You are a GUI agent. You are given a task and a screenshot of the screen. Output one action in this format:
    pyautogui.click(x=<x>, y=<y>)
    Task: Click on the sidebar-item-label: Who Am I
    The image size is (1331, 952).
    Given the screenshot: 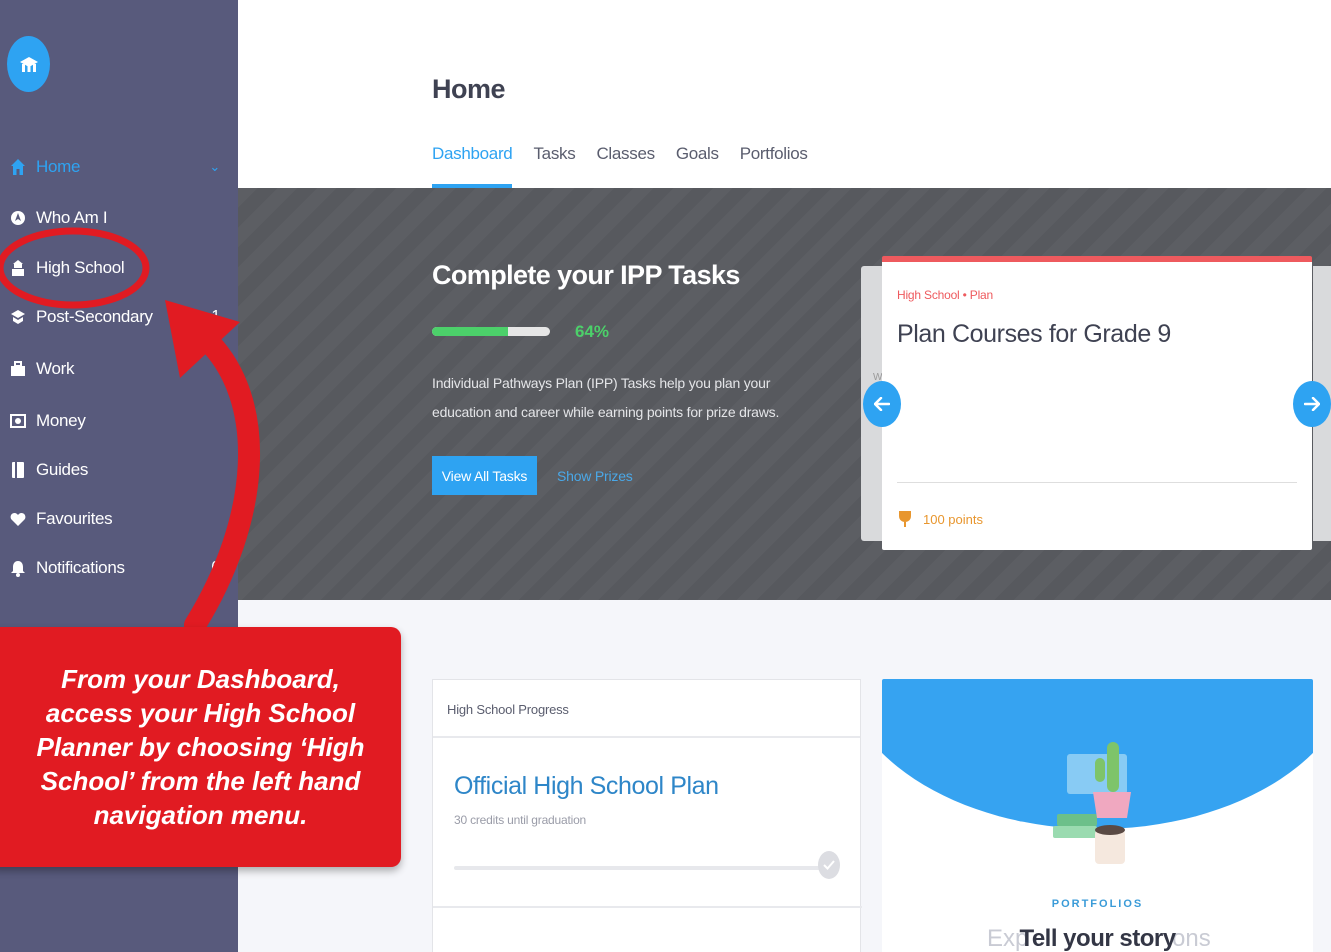 What is the action you would take?
    pyautogui.click(x=72, y=217)
    